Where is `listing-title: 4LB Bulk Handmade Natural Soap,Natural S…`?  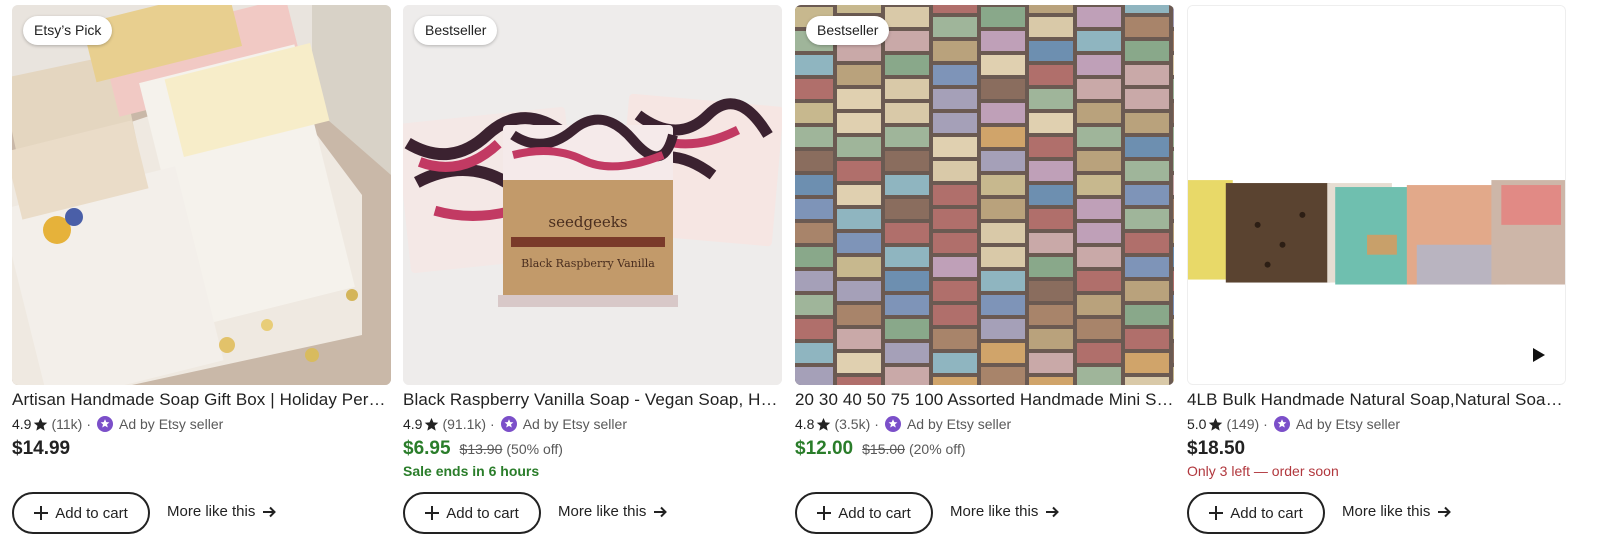
listing-title: 4LB Bulk Handmade Natural Soap,Natural S… is located at coordinates (1376, 400).